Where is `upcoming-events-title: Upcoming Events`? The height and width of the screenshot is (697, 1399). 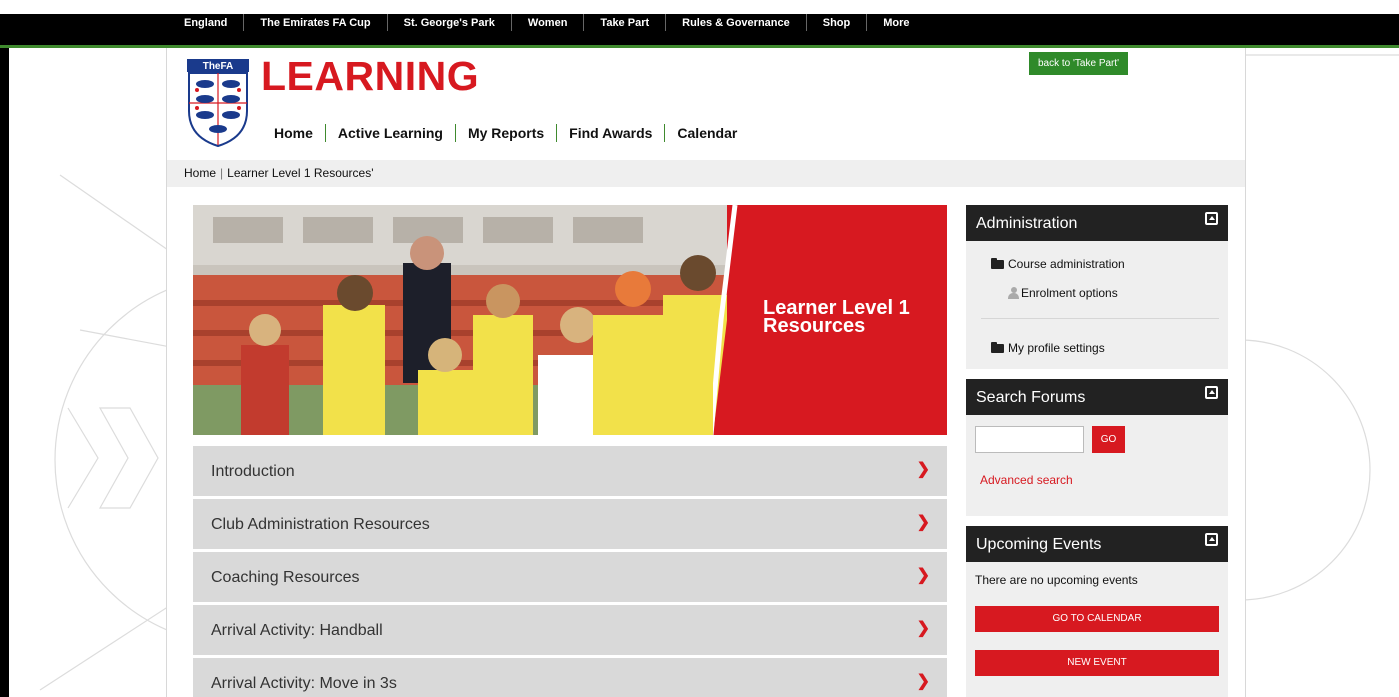 upcoming-events-title: Upcoming Events is located at coordinates (1039, 544).